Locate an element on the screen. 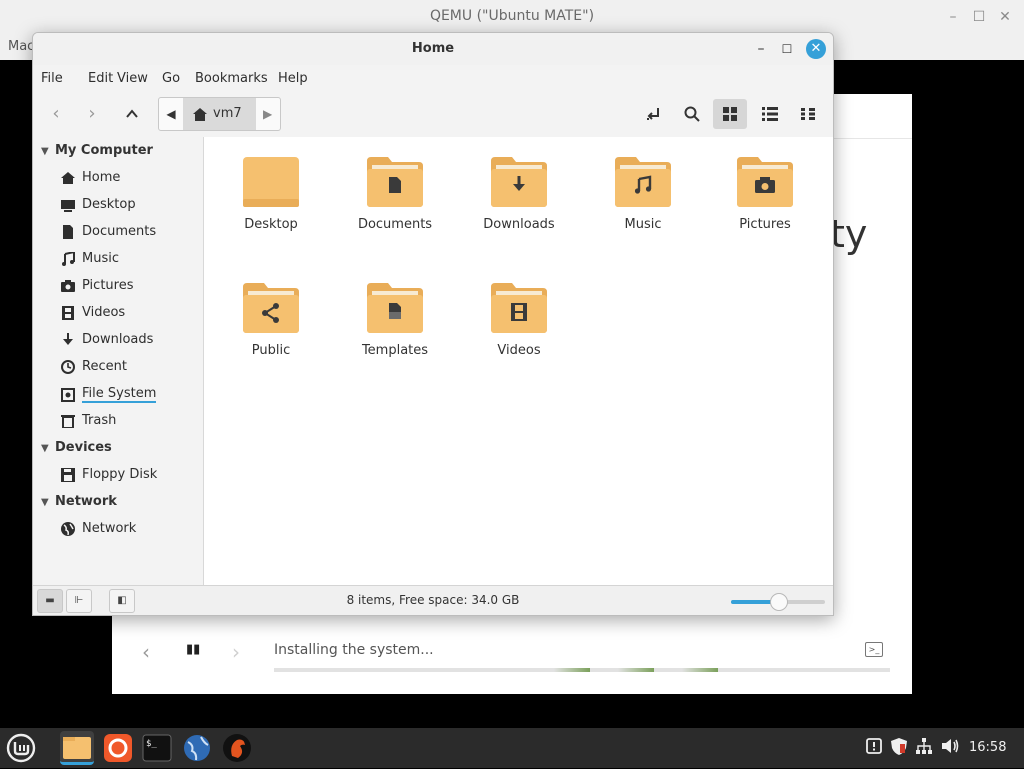 The width and height of the screenshot is (1024, 769). statusbar: ▬ ⊩ ◧ 8 items, Free space: 34.0 GB is located at coordinates (433, 600).